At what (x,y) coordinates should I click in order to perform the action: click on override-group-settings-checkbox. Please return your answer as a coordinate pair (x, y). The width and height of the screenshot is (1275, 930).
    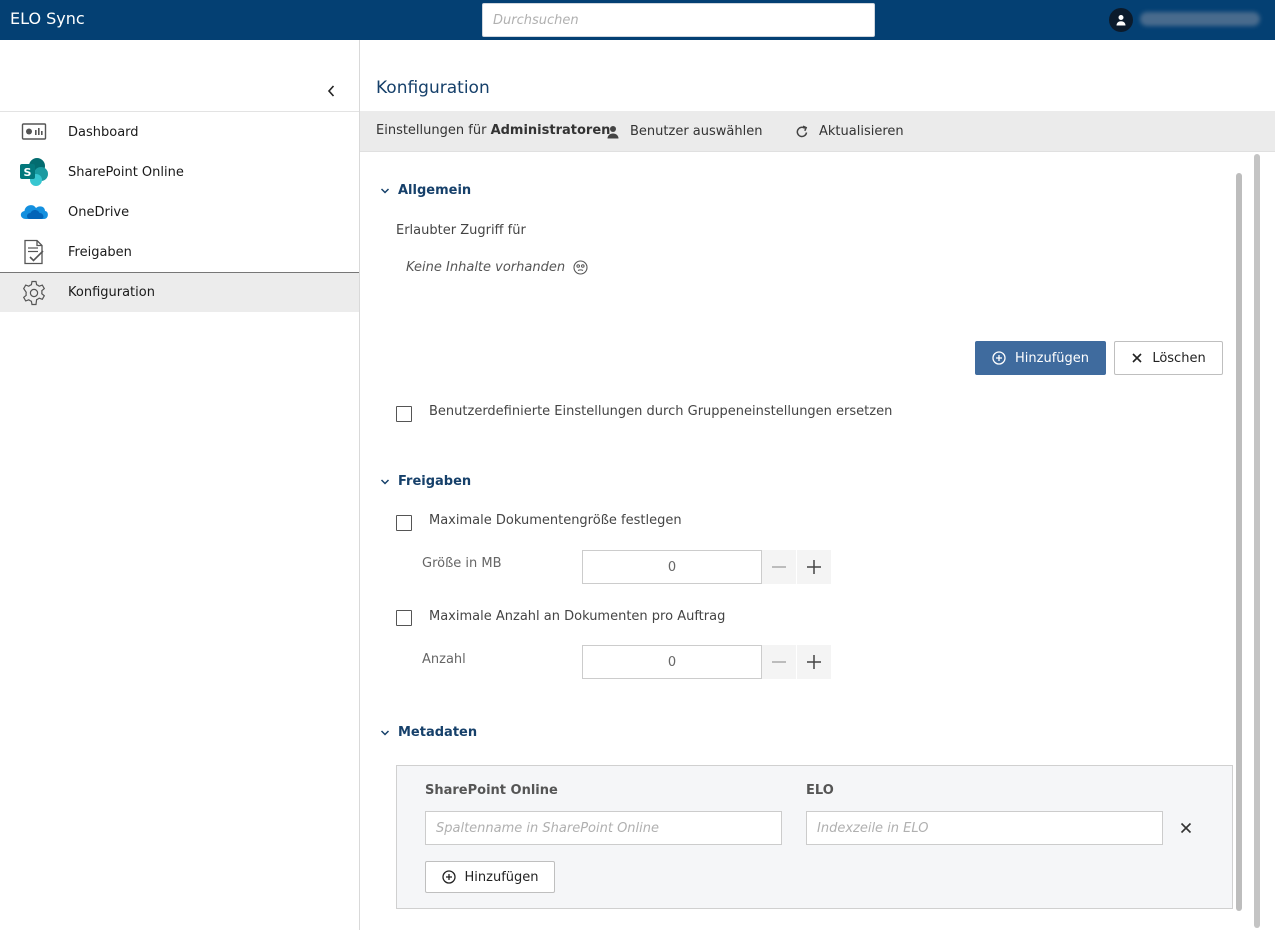
    Looking at the image, I should click on (404, 414).